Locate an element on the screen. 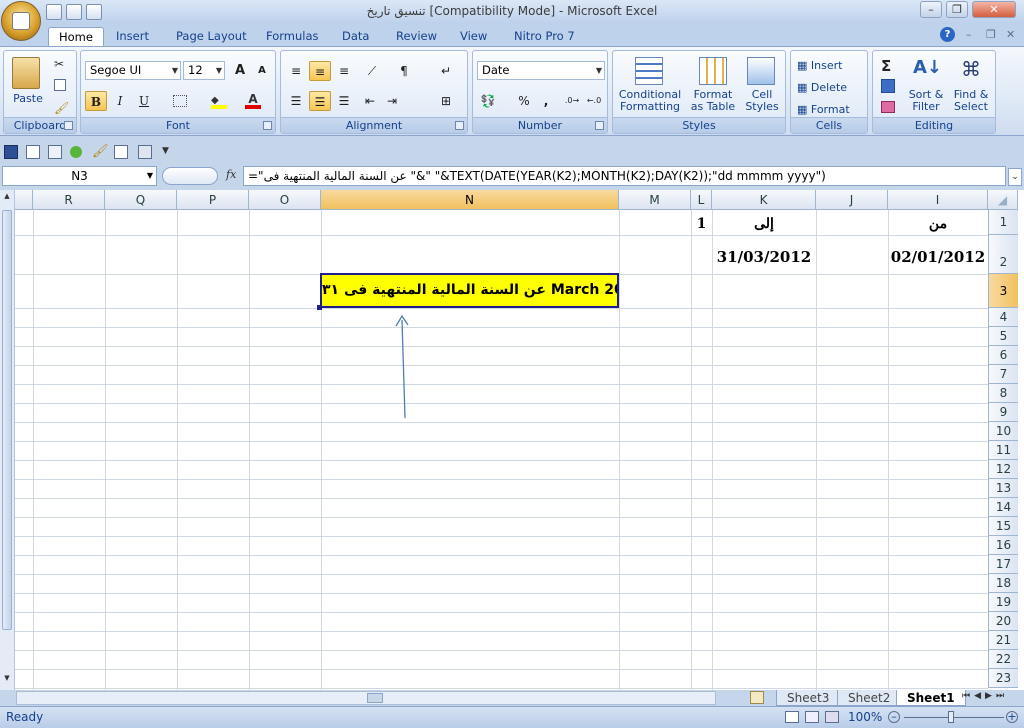 This screenshot has width=1024, height=728. cut-icon: ✂ is located at coordinates (59, 64).